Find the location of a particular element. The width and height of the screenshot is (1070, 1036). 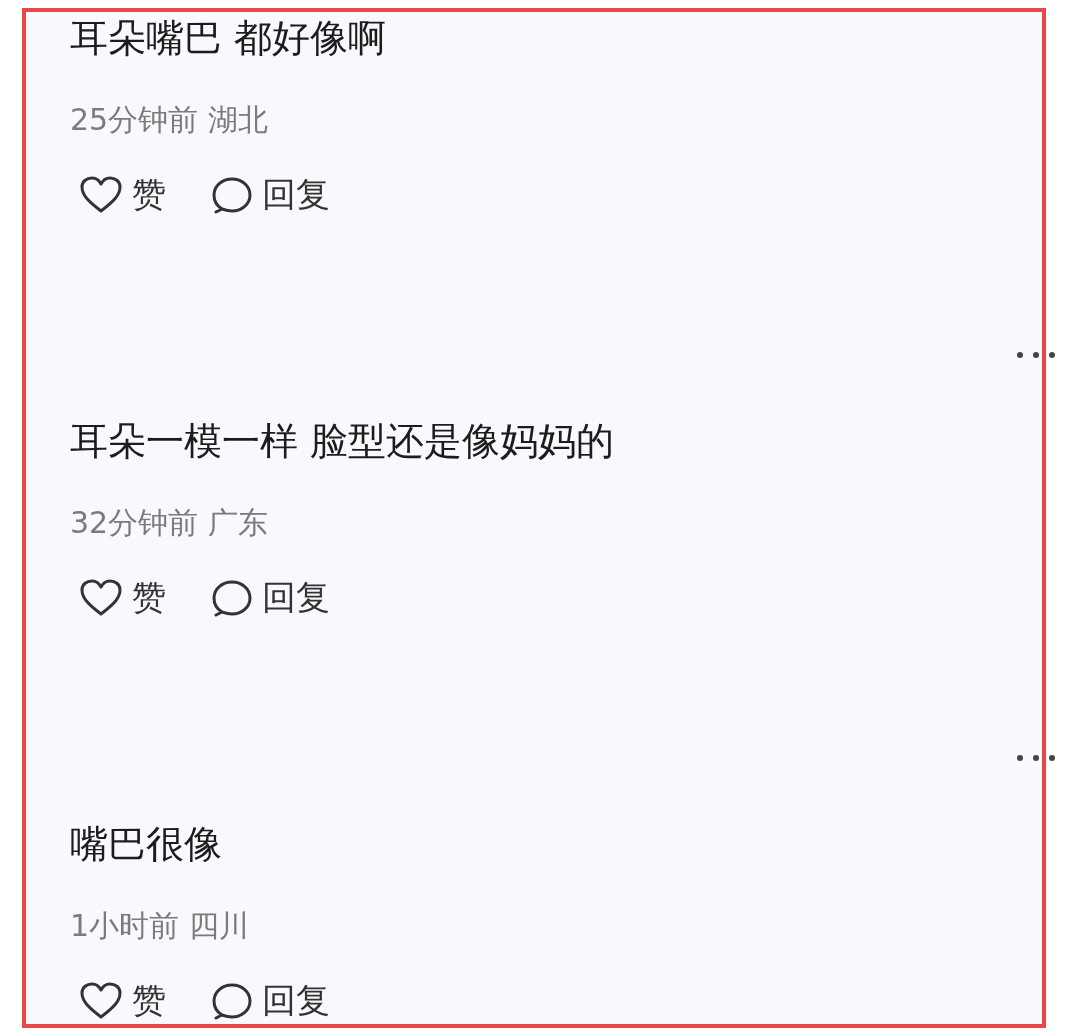

comment-meta: 32分钟前 广东 is located at coordinates (169, 523).